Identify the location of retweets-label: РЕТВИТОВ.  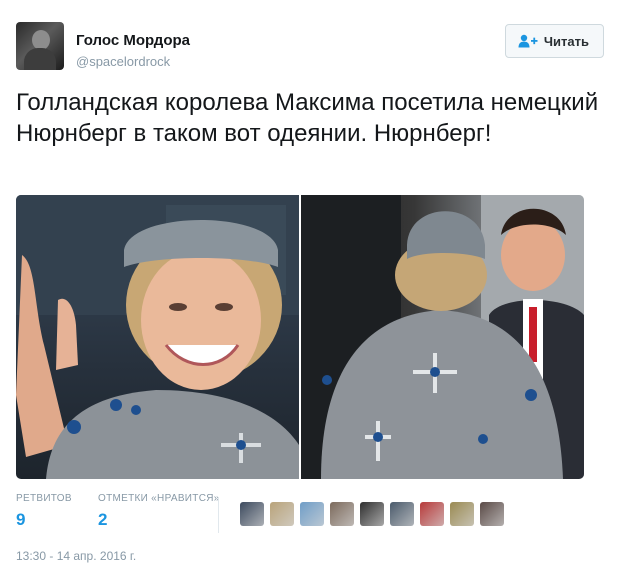
(44, 498).